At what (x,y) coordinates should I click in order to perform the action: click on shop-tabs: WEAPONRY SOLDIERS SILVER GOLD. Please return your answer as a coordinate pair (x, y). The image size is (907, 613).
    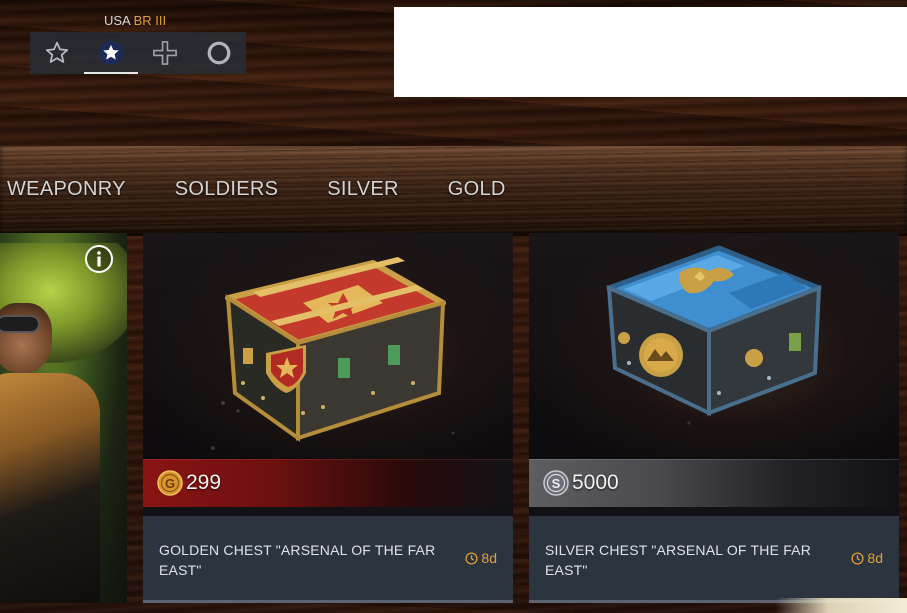
    Looking at the image, I should click on (277, 194).